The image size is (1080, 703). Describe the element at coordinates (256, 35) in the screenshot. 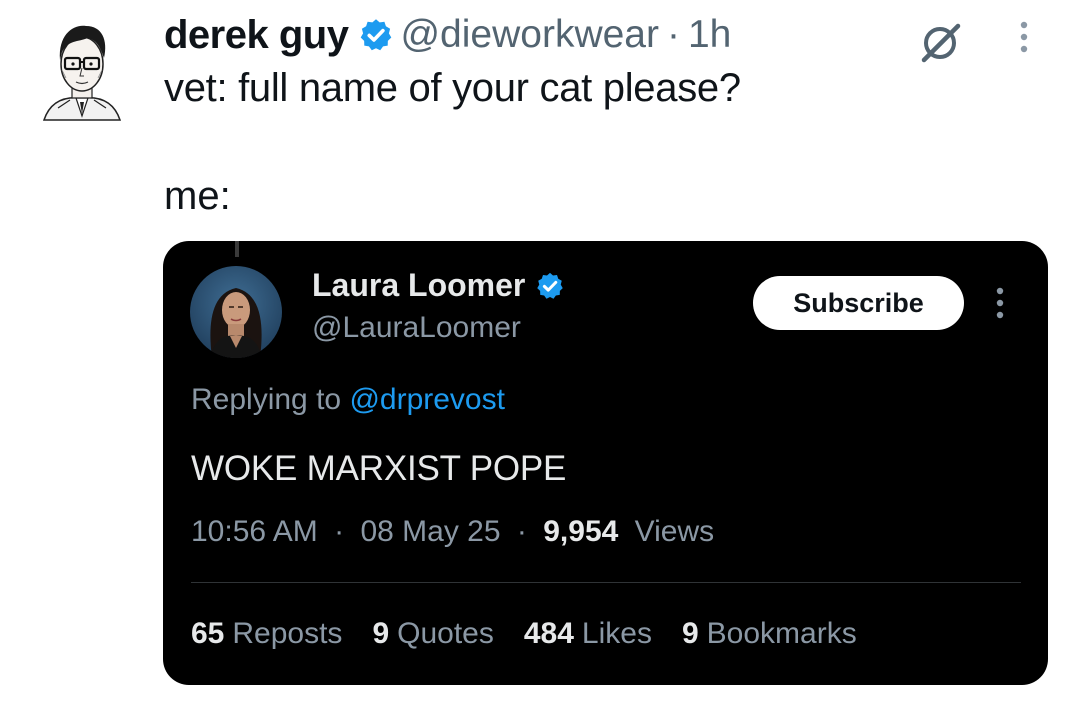

I see `author-display-name: derek guy` at that location.